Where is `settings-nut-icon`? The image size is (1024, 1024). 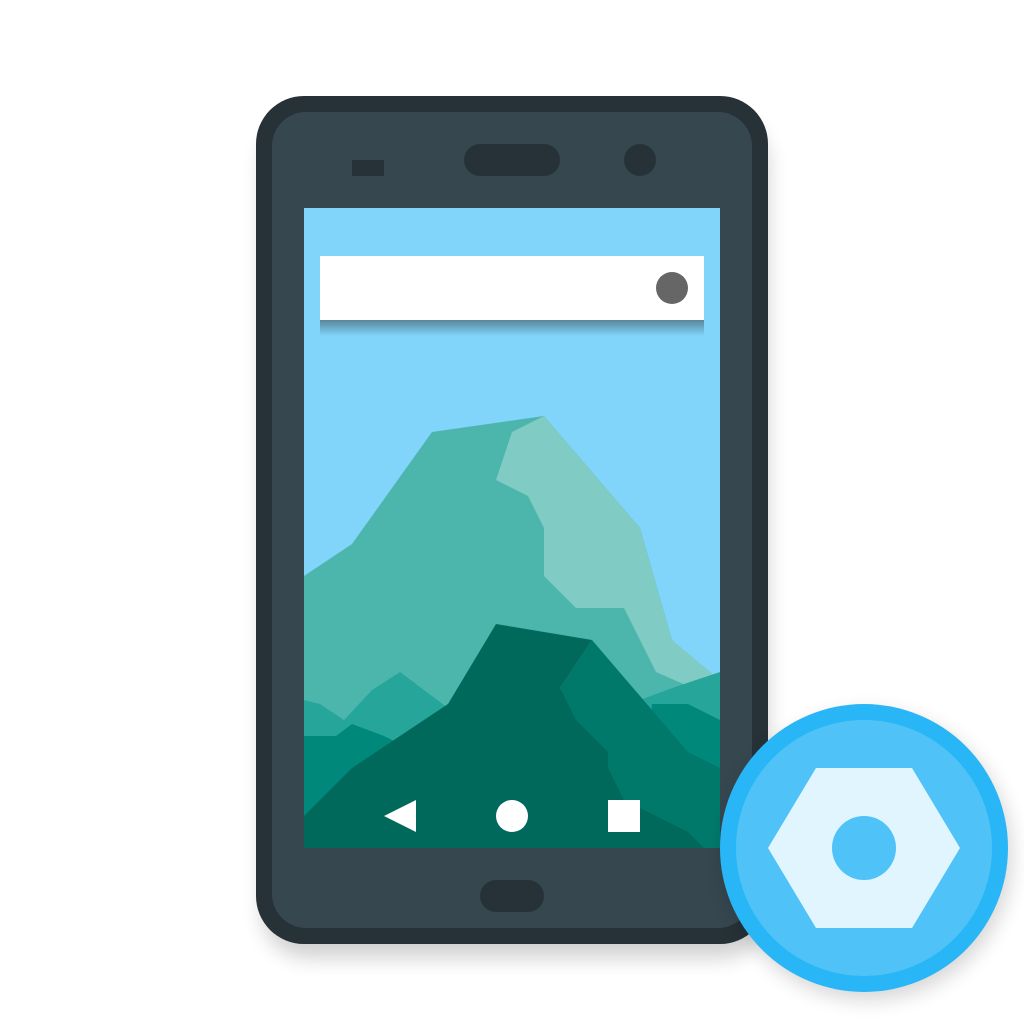 settings-nut-icon is located at coordinates (864, 848).